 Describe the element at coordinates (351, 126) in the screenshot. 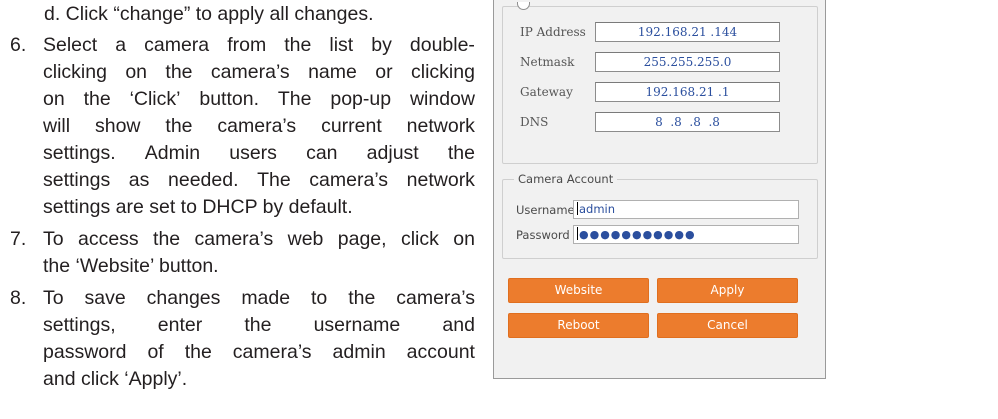

I see `word: current` at that location.